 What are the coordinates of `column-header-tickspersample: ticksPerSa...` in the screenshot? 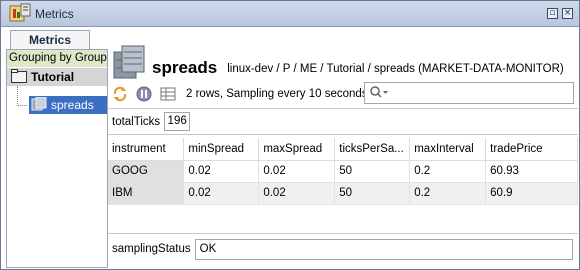 It's located at (372, 149).